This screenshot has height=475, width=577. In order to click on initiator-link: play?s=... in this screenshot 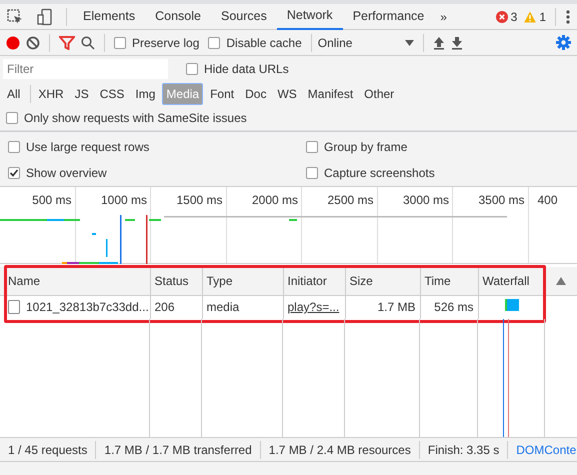, I will do `click(314, 307)`.